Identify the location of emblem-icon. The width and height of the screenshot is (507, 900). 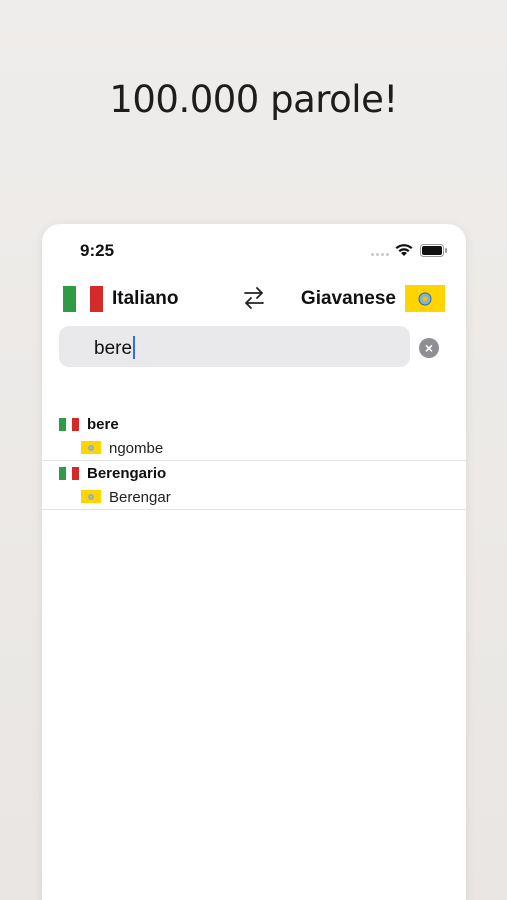
(425, 298).